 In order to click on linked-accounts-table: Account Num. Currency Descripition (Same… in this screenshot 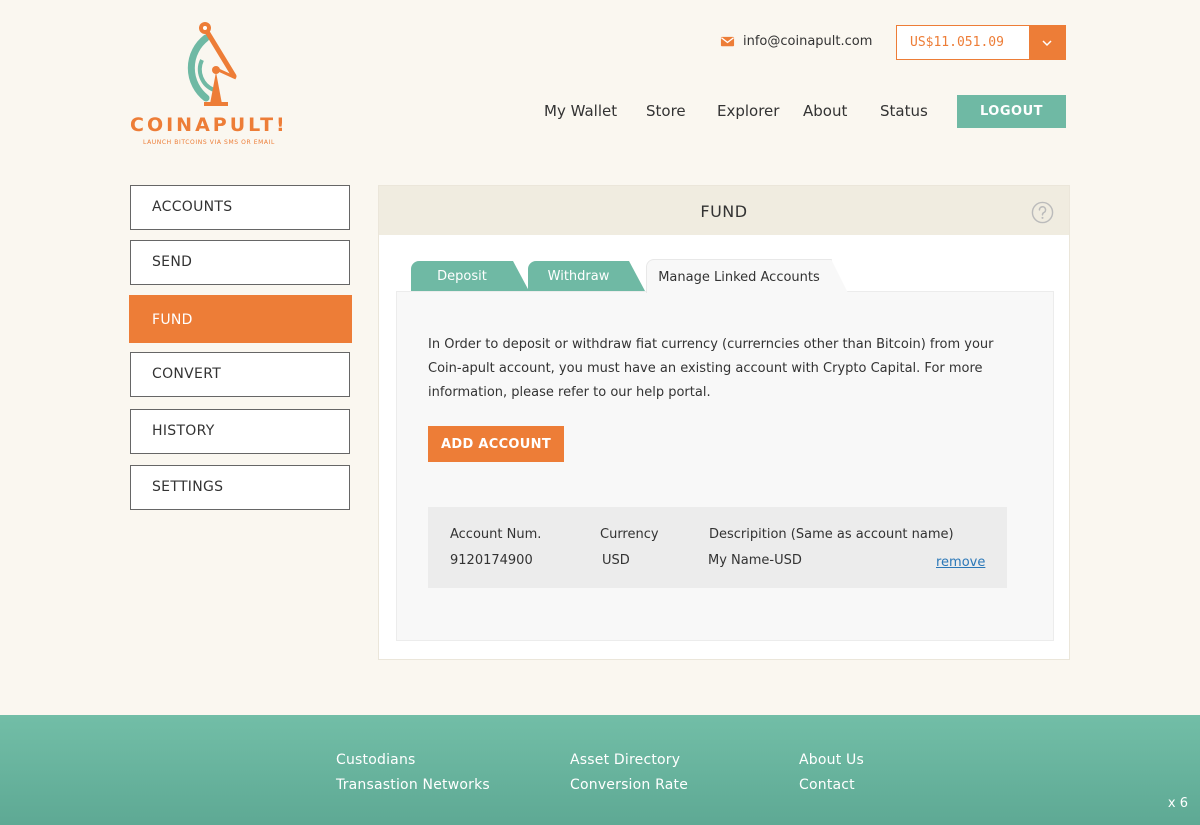, I will do `click(717, 547)`.